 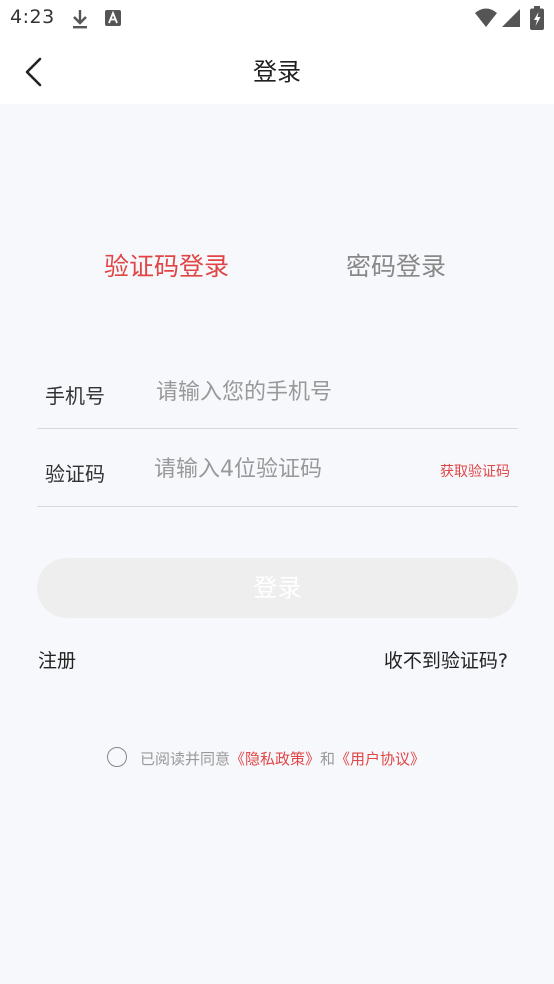 I want to click on status-time: 4:23, so click(x=32, y=17).